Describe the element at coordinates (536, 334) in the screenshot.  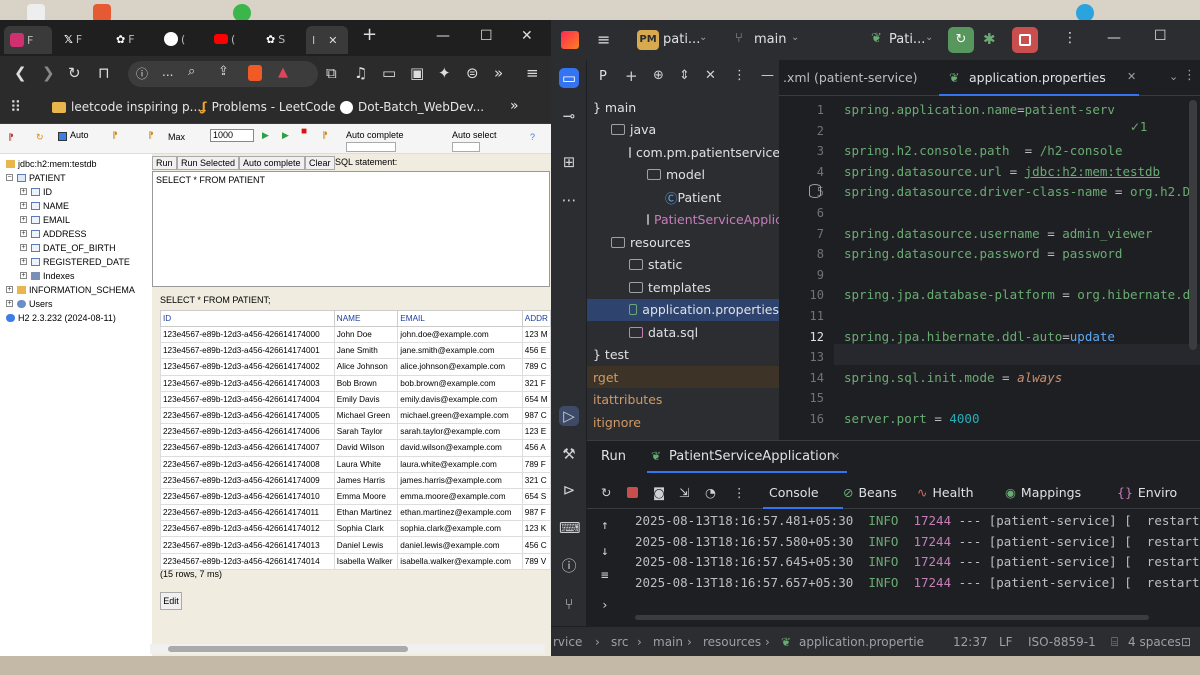
I see `table-cell: 123 M` at that location.